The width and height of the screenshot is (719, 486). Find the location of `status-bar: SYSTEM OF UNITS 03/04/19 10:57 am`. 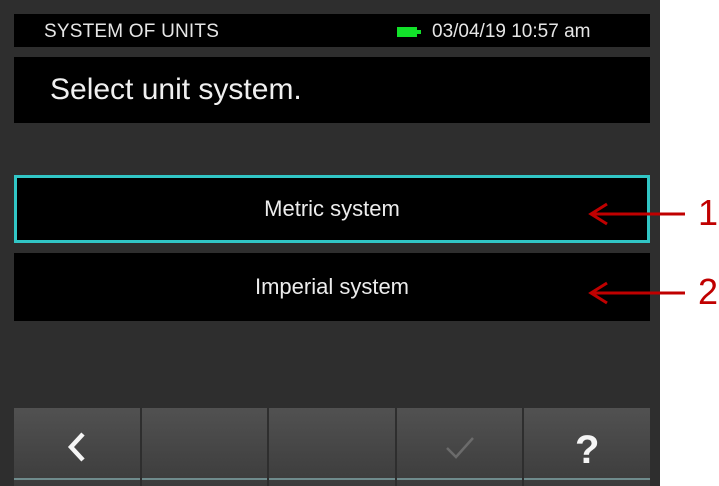

status-bar: SYSTEM OF UNITS 03/04/19 10:57 am is located at coordinates (332, 30).